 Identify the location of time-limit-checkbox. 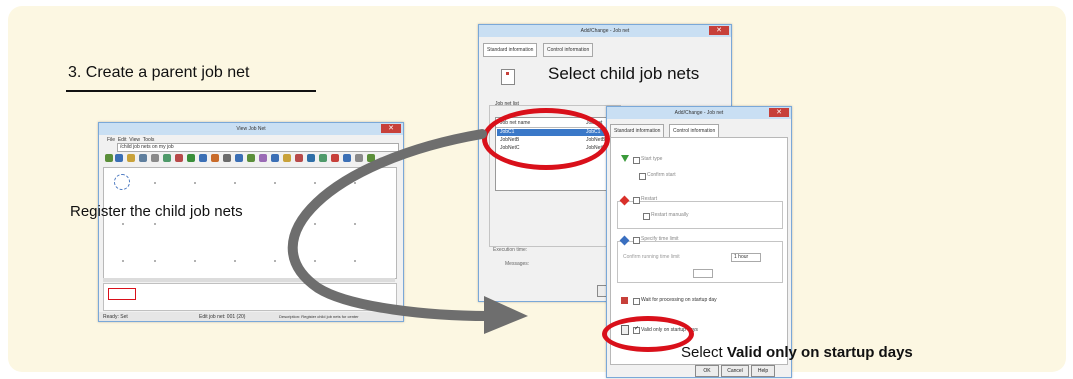
(636, 240).